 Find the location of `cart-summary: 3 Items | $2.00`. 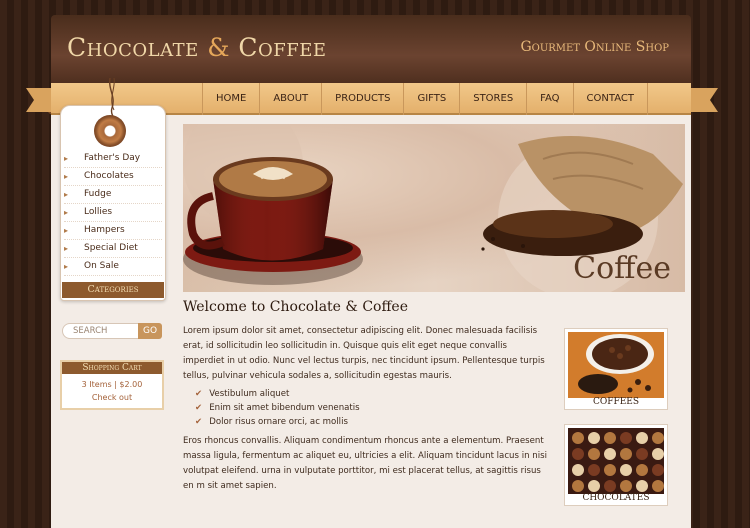

cart-summary: 3 Items | $2.00 is located at coordinates (112, 384).